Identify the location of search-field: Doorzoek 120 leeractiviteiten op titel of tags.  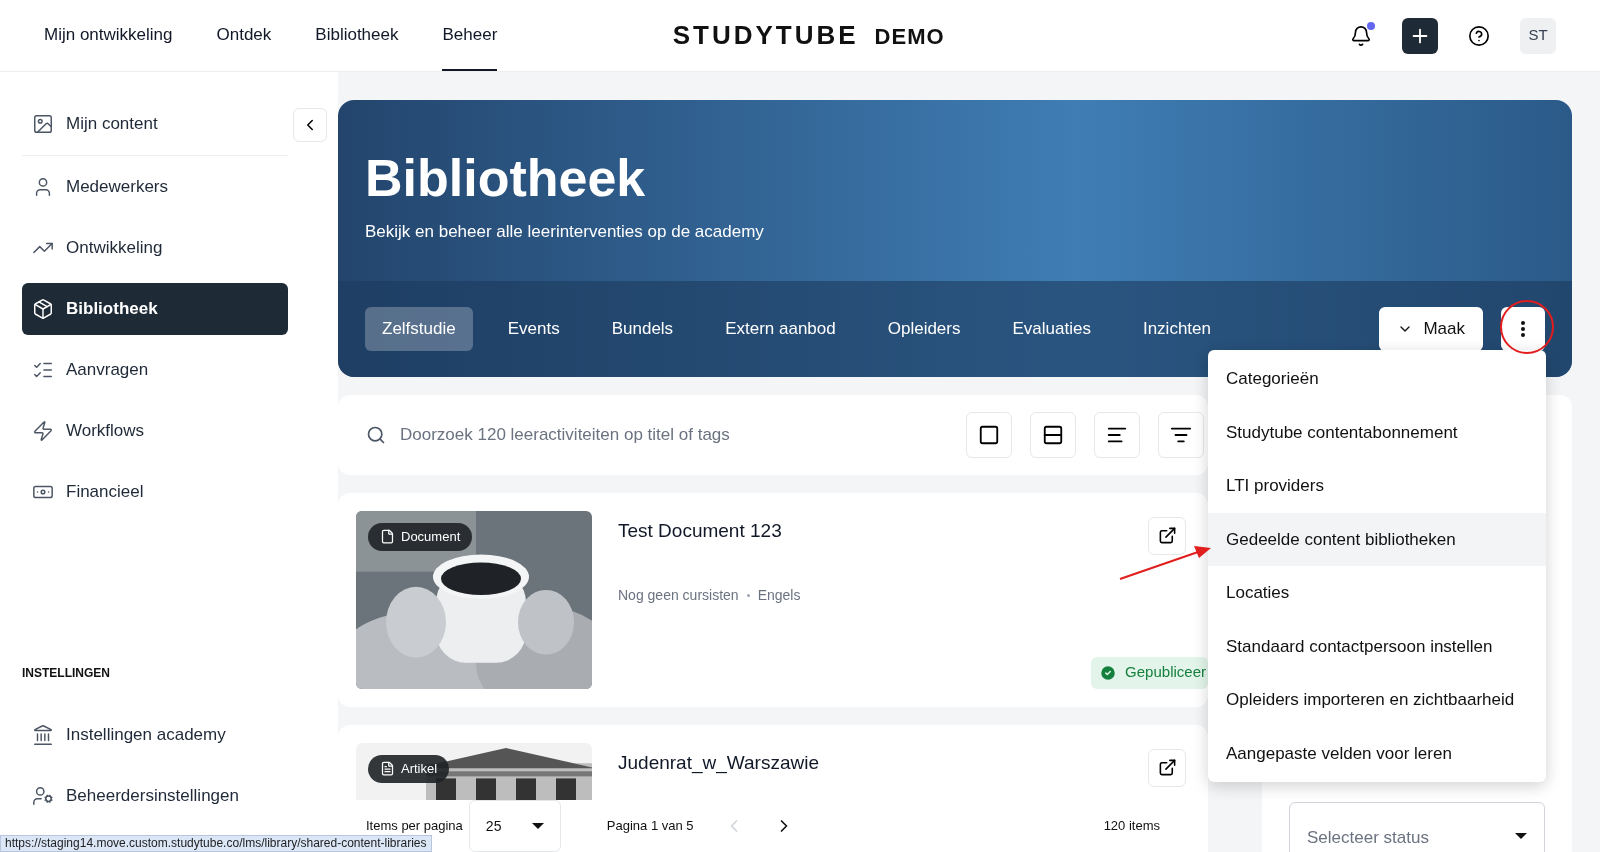
(674, 434).